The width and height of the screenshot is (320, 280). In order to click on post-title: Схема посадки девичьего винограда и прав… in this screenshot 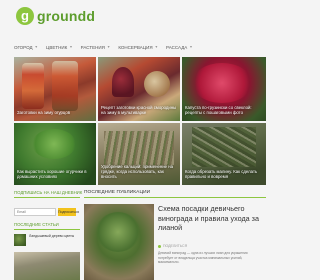, I will do `click(212, 218)`.